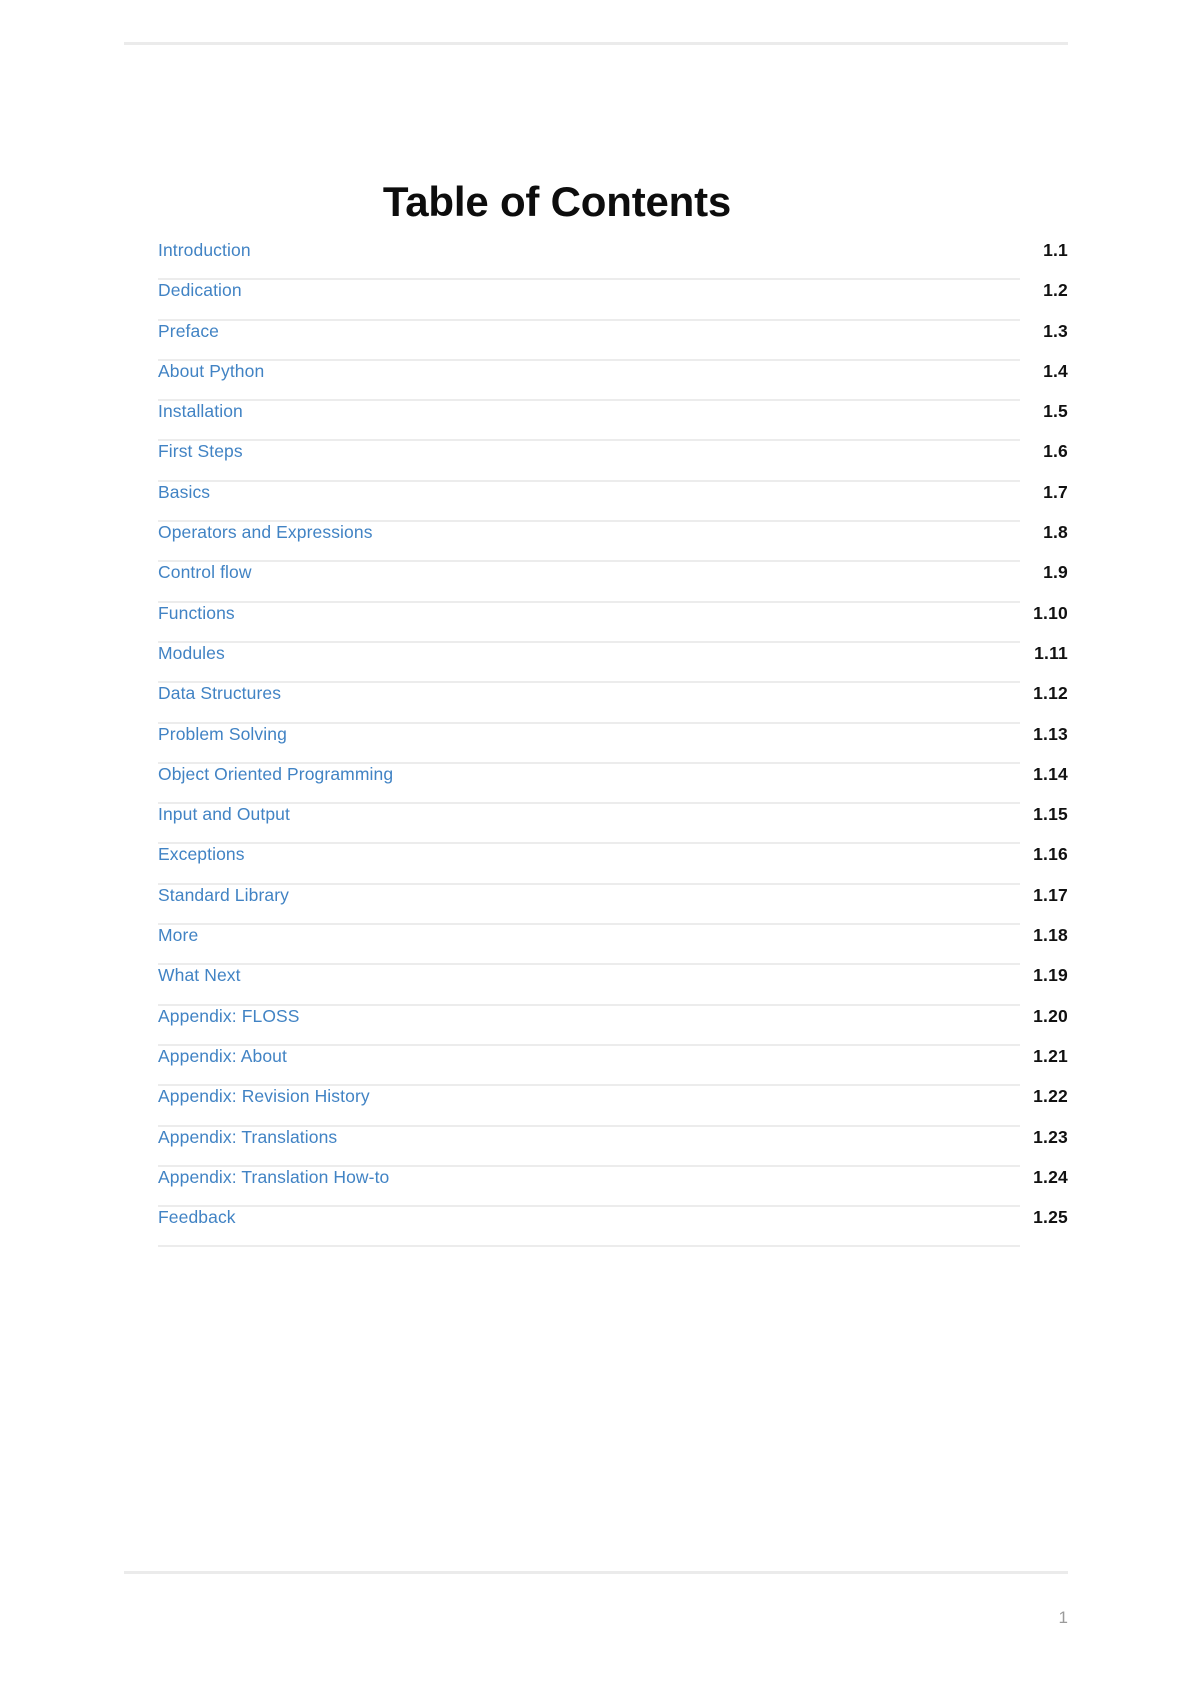  I want to click on toc-row: Installation 1.5, so click(613, 421).